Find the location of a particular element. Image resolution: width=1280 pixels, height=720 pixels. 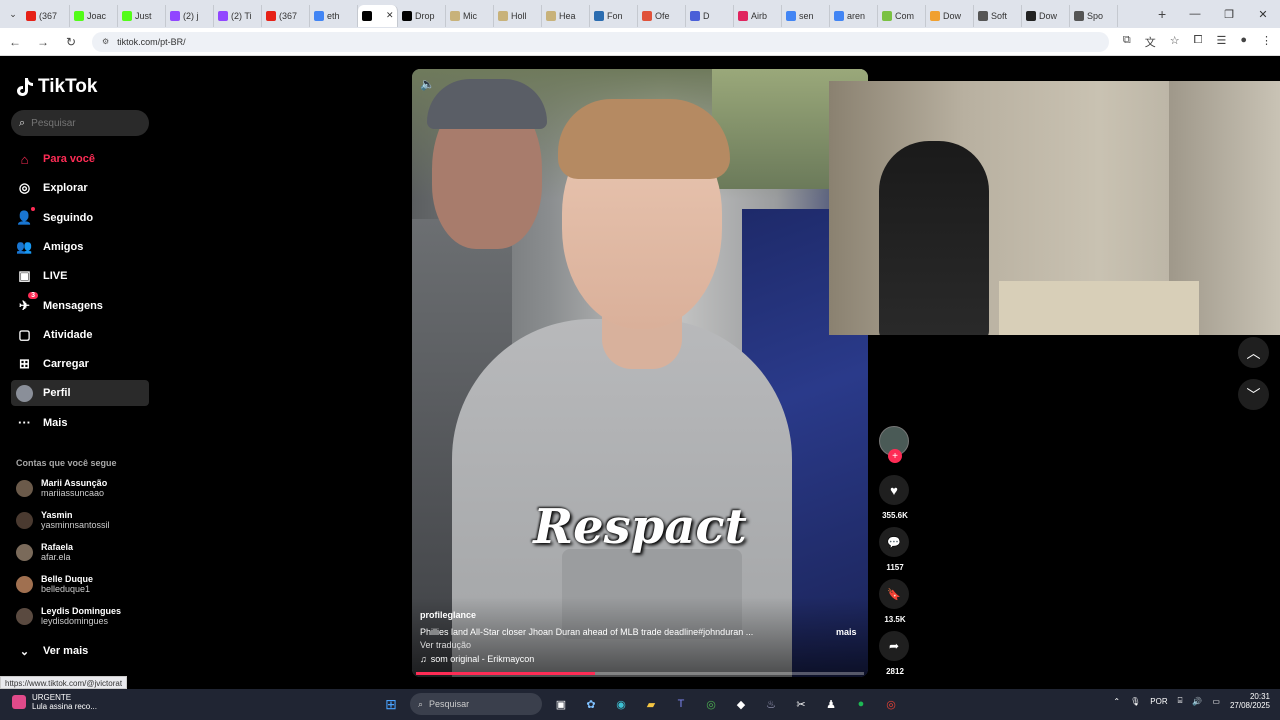

search-input is located at coordinates (81, 123).